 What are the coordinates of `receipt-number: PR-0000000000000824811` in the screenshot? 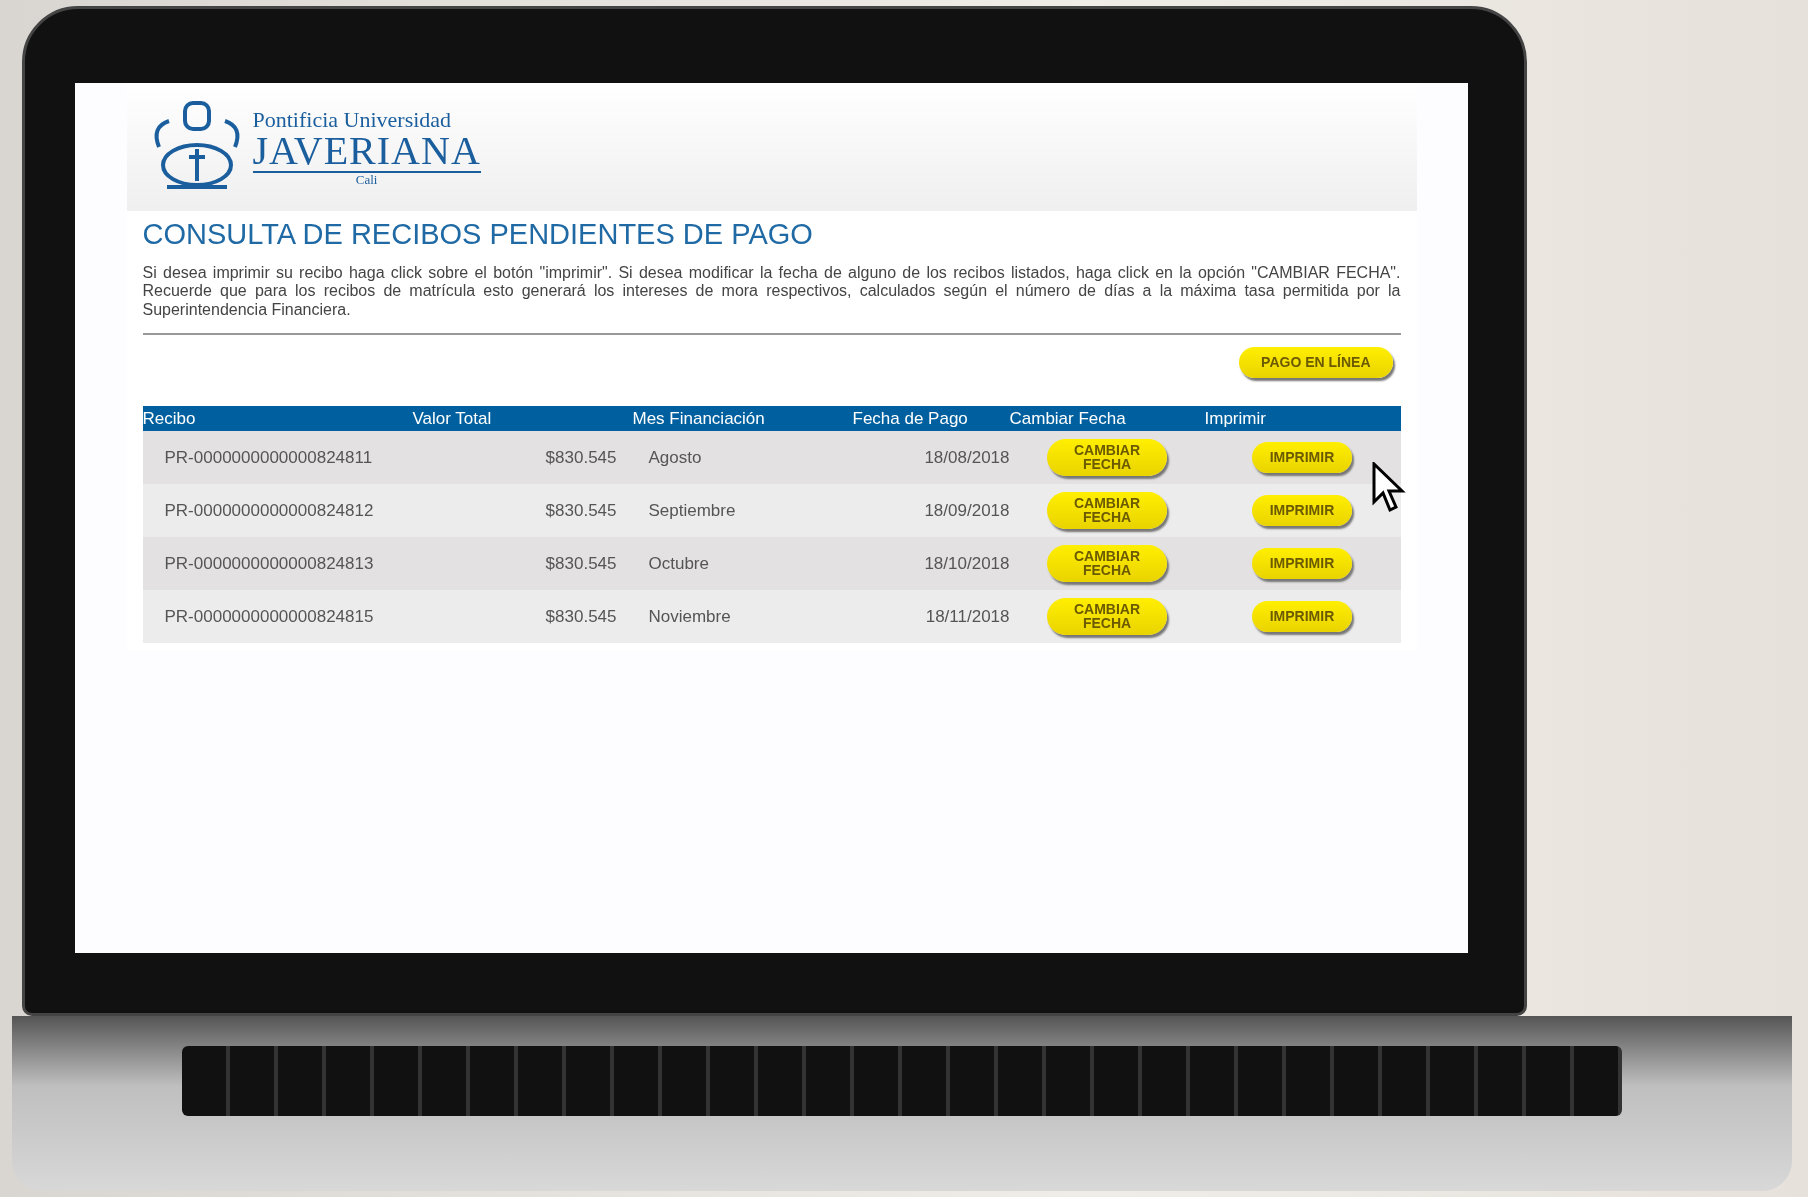 It's located at (268, 457).